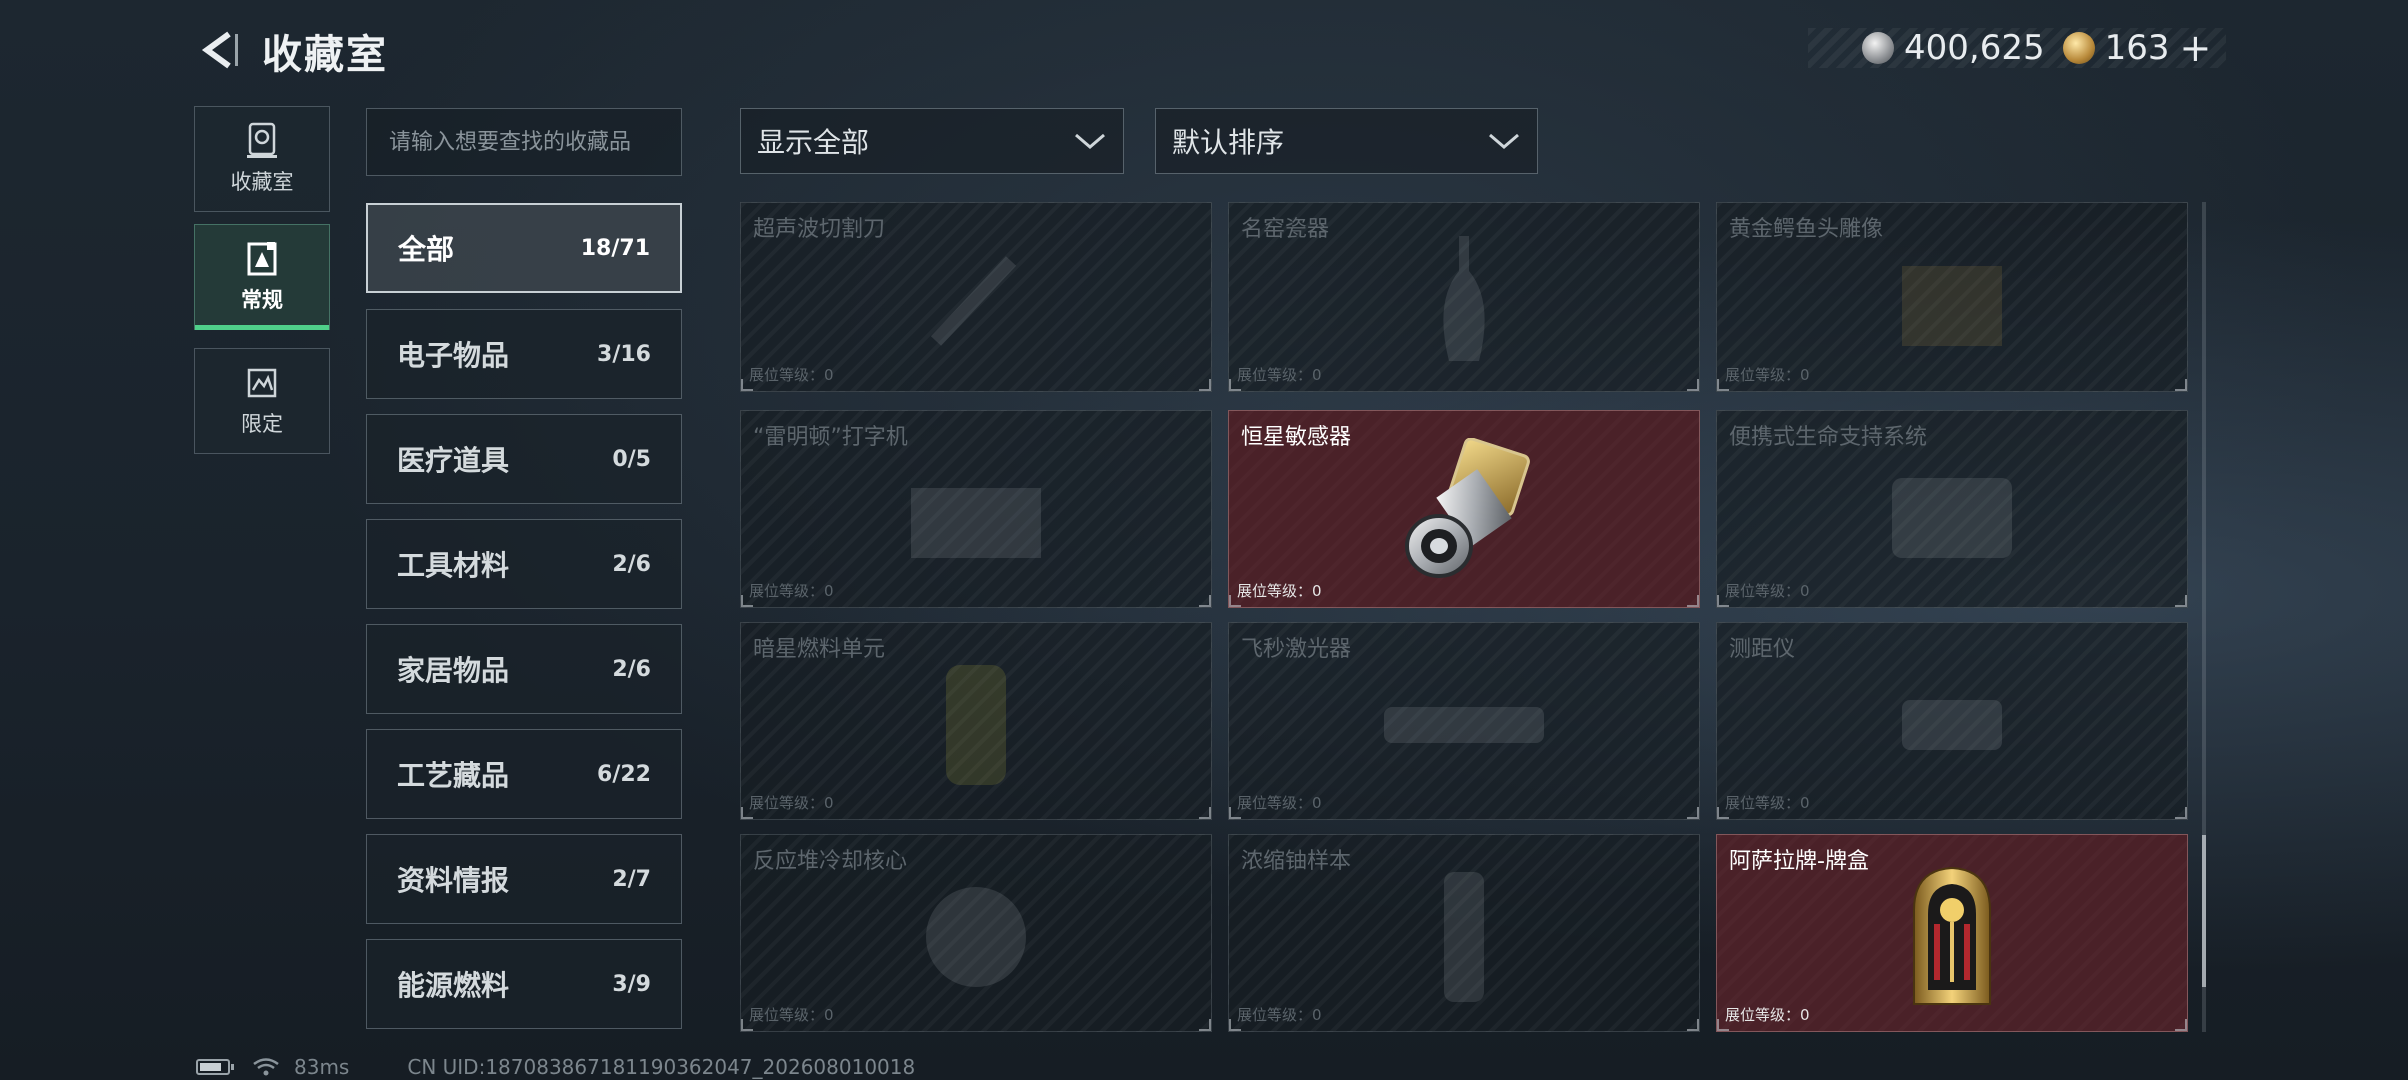 Image resolution: width=2408 pixels, height=1080 pixels. Describe the element at coordinates (1952, 935) in the screenshot. I see `card-box-icon` at that location.